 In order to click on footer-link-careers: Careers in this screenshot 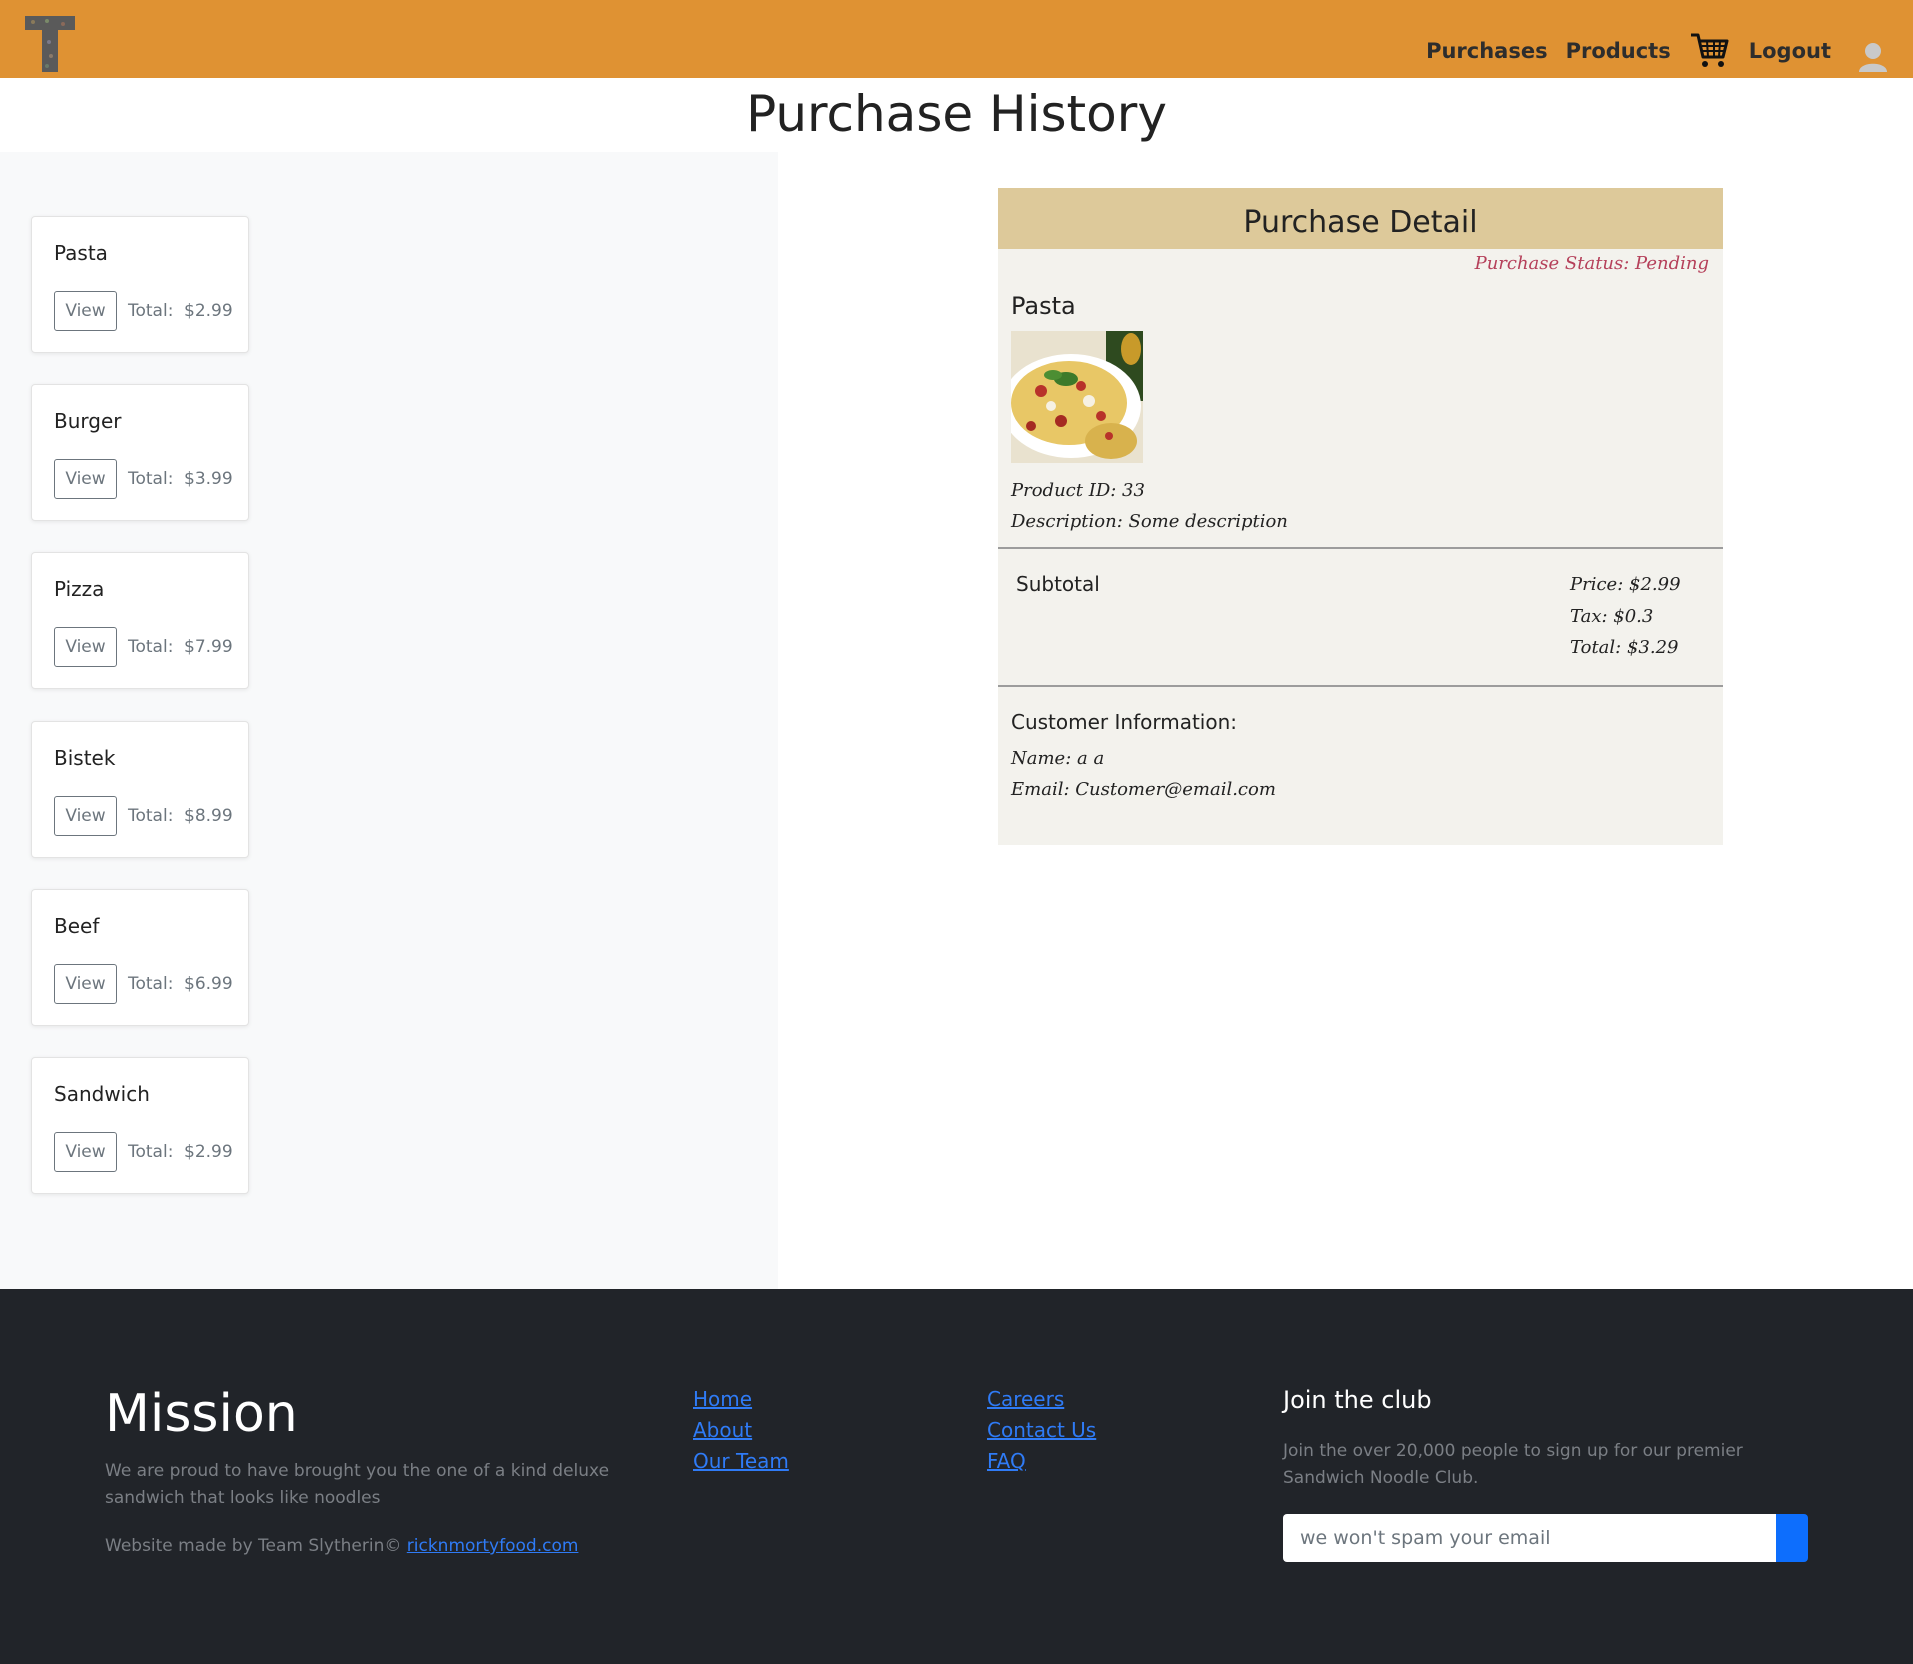, I will do `click(1041, 1399)`.